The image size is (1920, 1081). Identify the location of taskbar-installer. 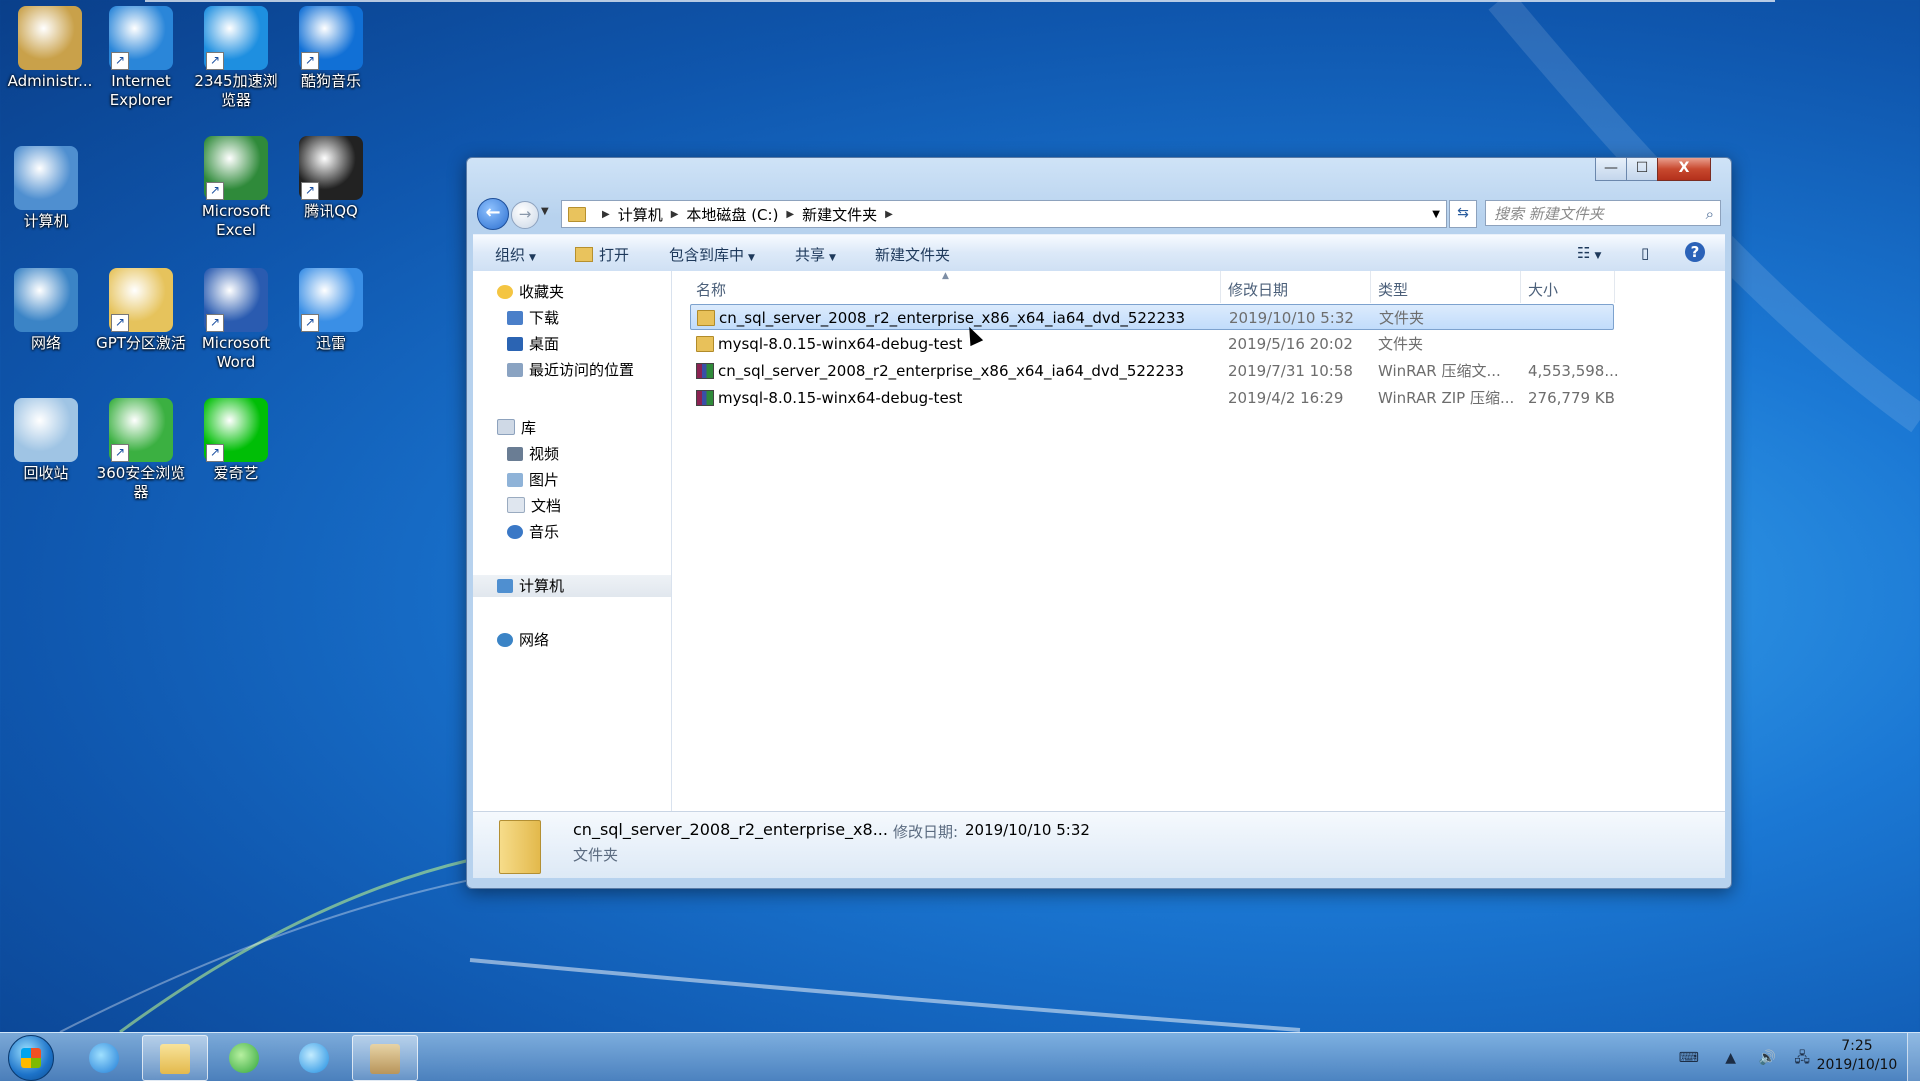
(385, 1058).